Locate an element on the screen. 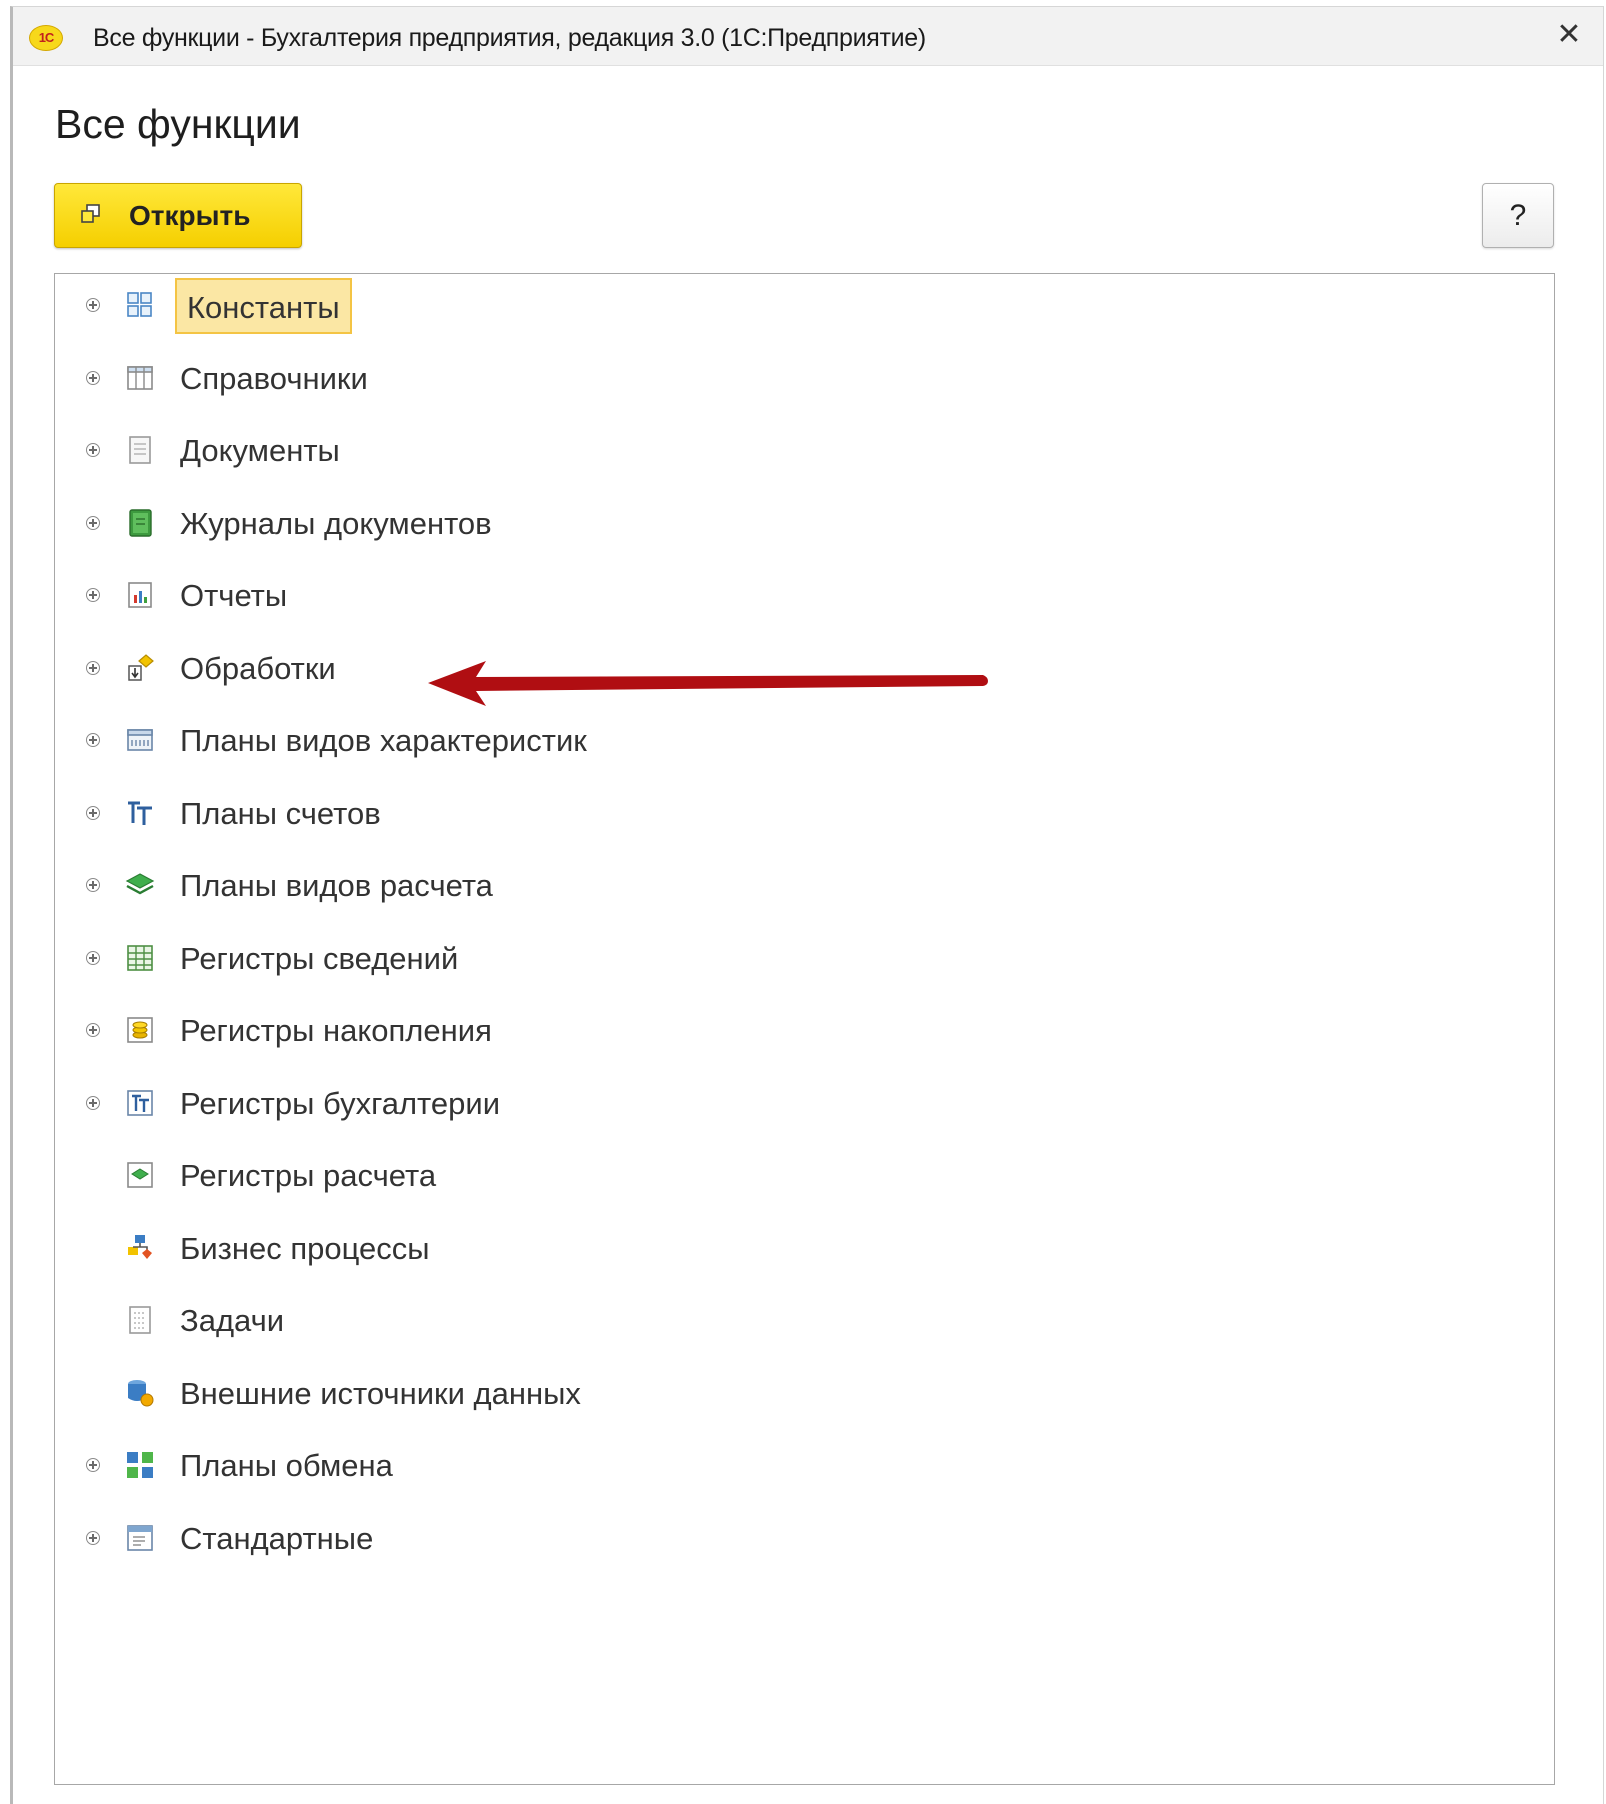 The width and height of the screenshot is (1606, 1804). tree-item: Регистры бухгалтерии is located at coordinates (804, 1104).